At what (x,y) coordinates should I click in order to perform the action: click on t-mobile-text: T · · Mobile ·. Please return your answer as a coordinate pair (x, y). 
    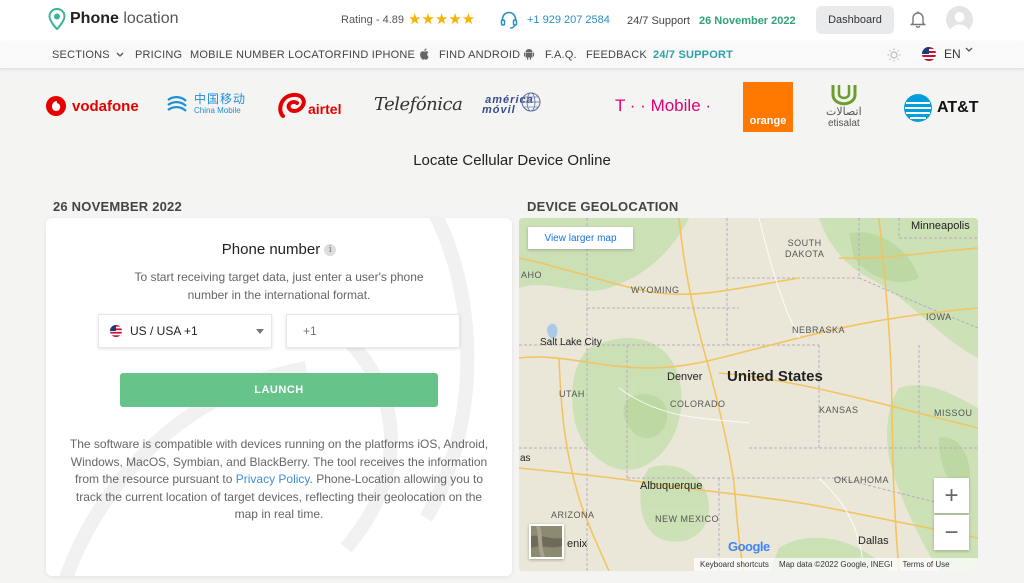
    Looking at the image, I should click on (663, 105).